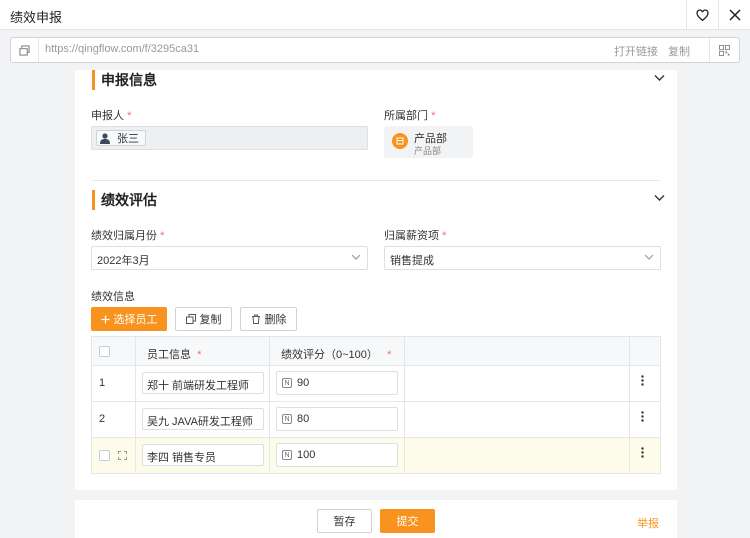  I want to click on col-score-header: 绩效评分（0~100） *, so click(336, 355).